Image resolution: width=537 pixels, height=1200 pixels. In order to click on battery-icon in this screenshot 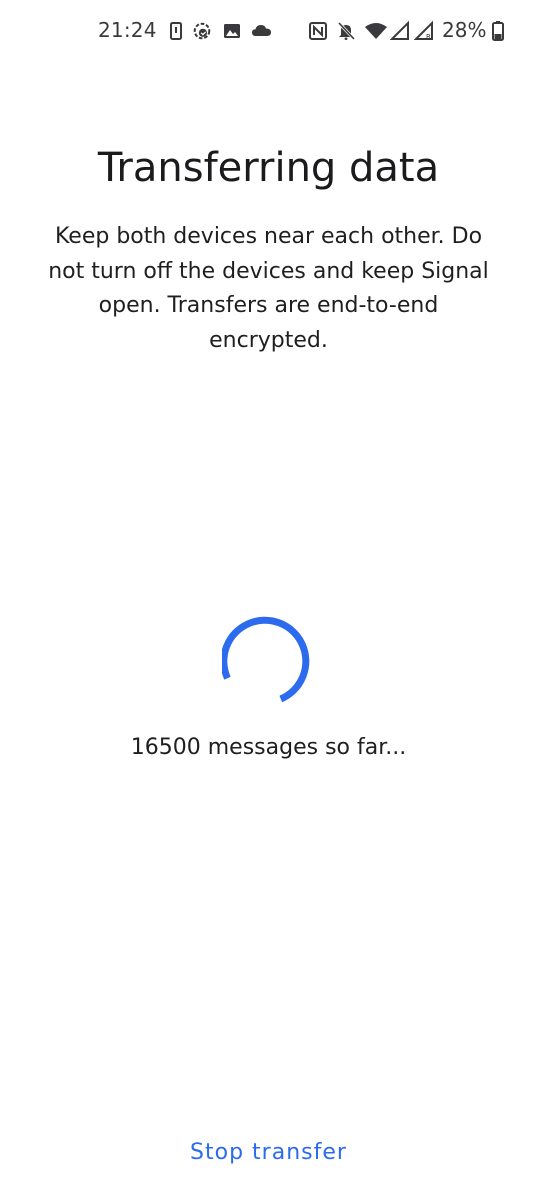, I will do `click(498, 31)`.